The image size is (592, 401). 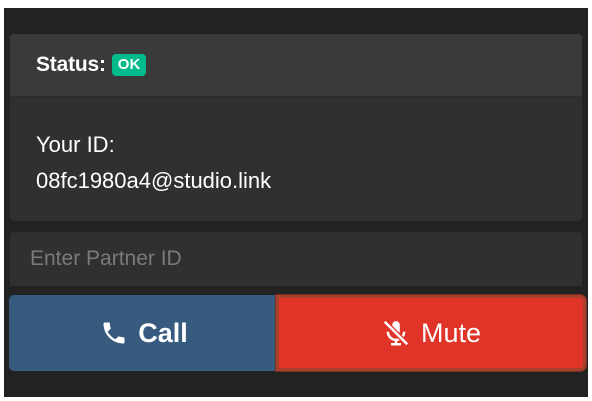 What do you see at coordinates (154, 180) in the screenshot?
I see `your-id-value: 08fc1980a4@studio.link` at bounding box center [154, 180].